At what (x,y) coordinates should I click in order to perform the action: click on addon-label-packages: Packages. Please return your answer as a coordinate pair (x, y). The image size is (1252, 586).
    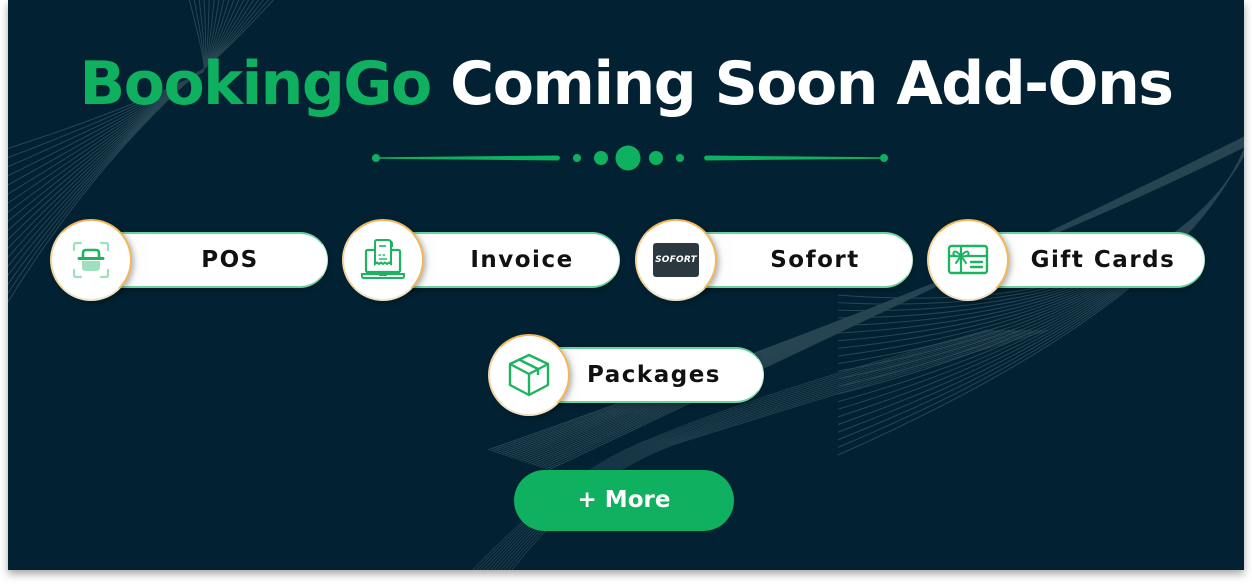
    Looking at the image, I should click on (654, 375).